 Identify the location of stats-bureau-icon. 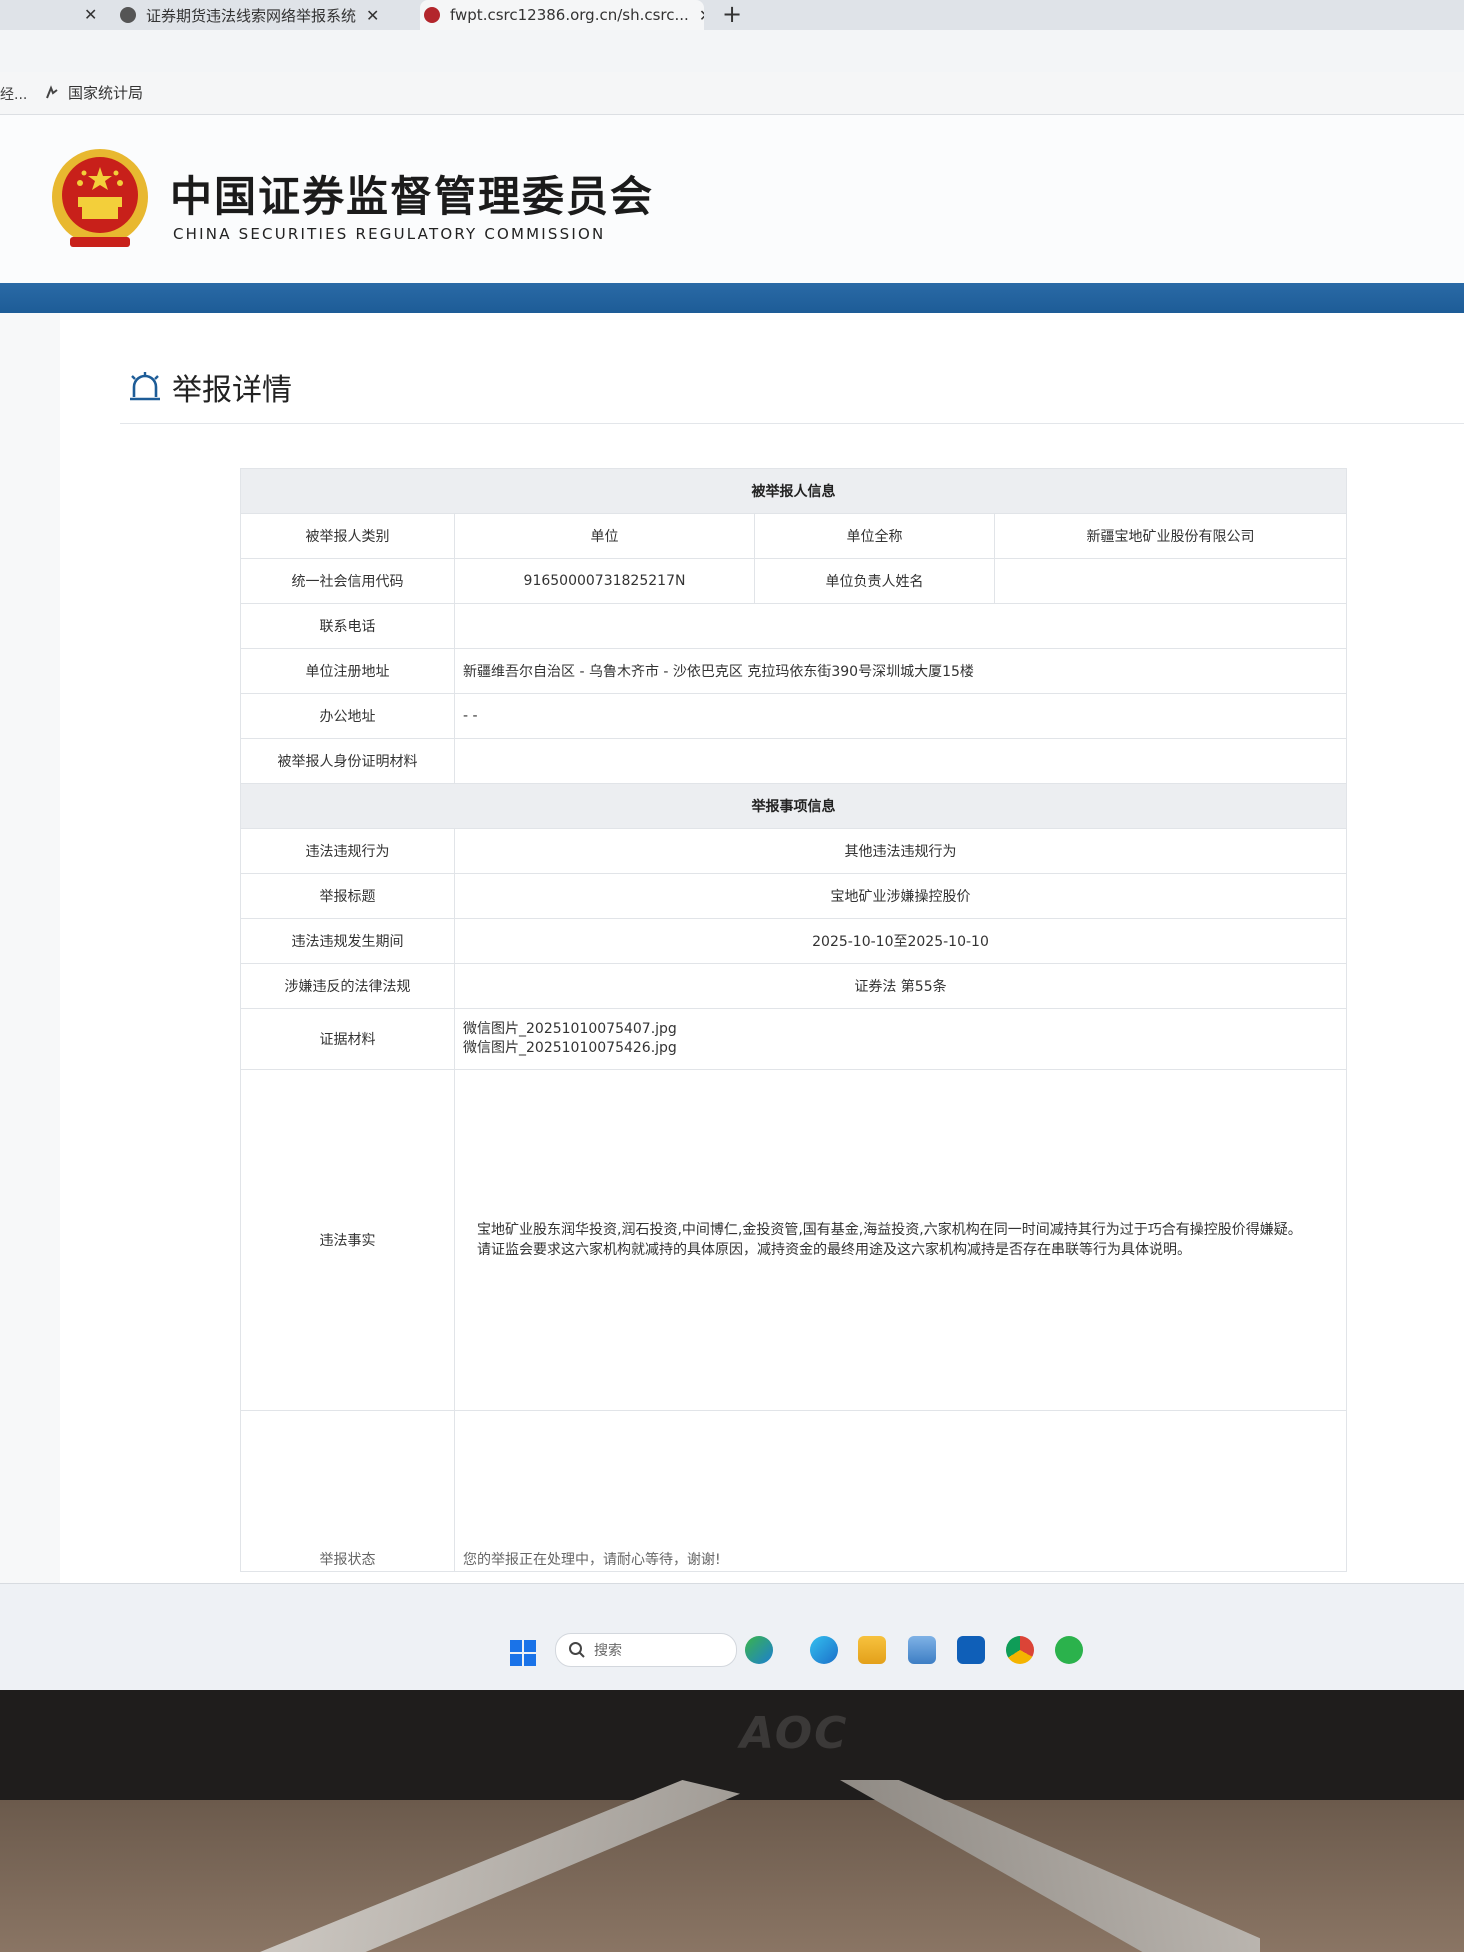
(52, 91).